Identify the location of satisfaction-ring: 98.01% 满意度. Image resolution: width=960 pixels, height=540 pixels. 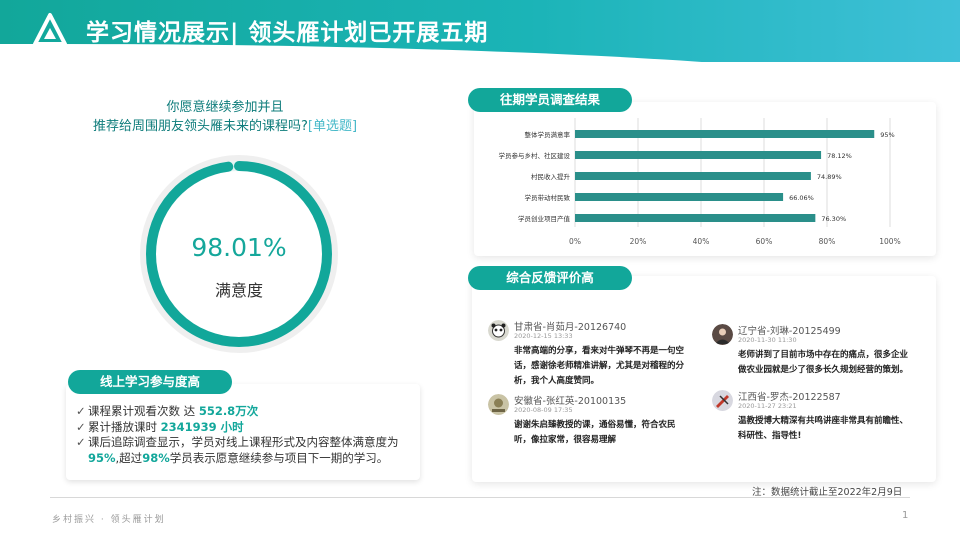
(239, 254).